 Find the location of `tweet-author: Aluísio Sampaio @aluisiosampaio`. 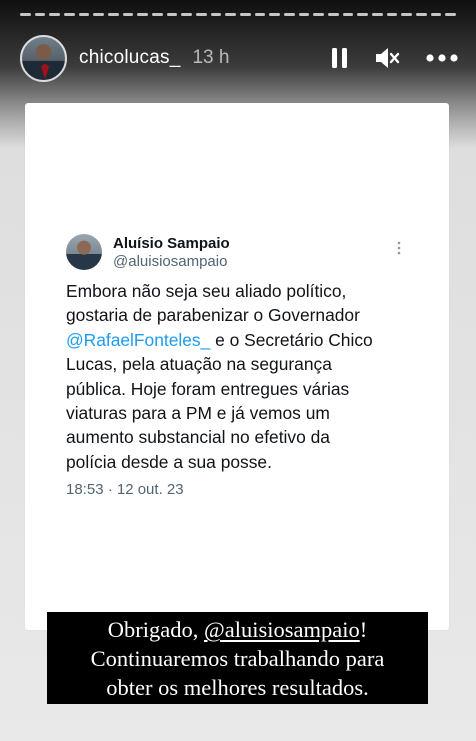

tweet-author: Aluísio Sampaio @aluisiosampaio is located at coordinates (148, 252).